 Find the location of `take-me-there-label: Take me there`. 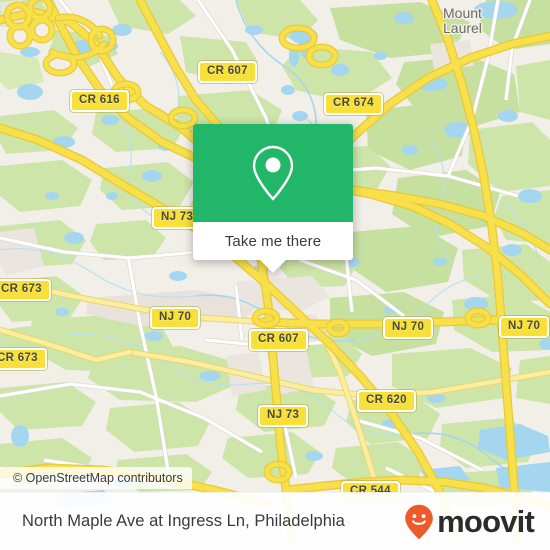

take-me-there-label: Take me there is located at coordinates (273, 241).